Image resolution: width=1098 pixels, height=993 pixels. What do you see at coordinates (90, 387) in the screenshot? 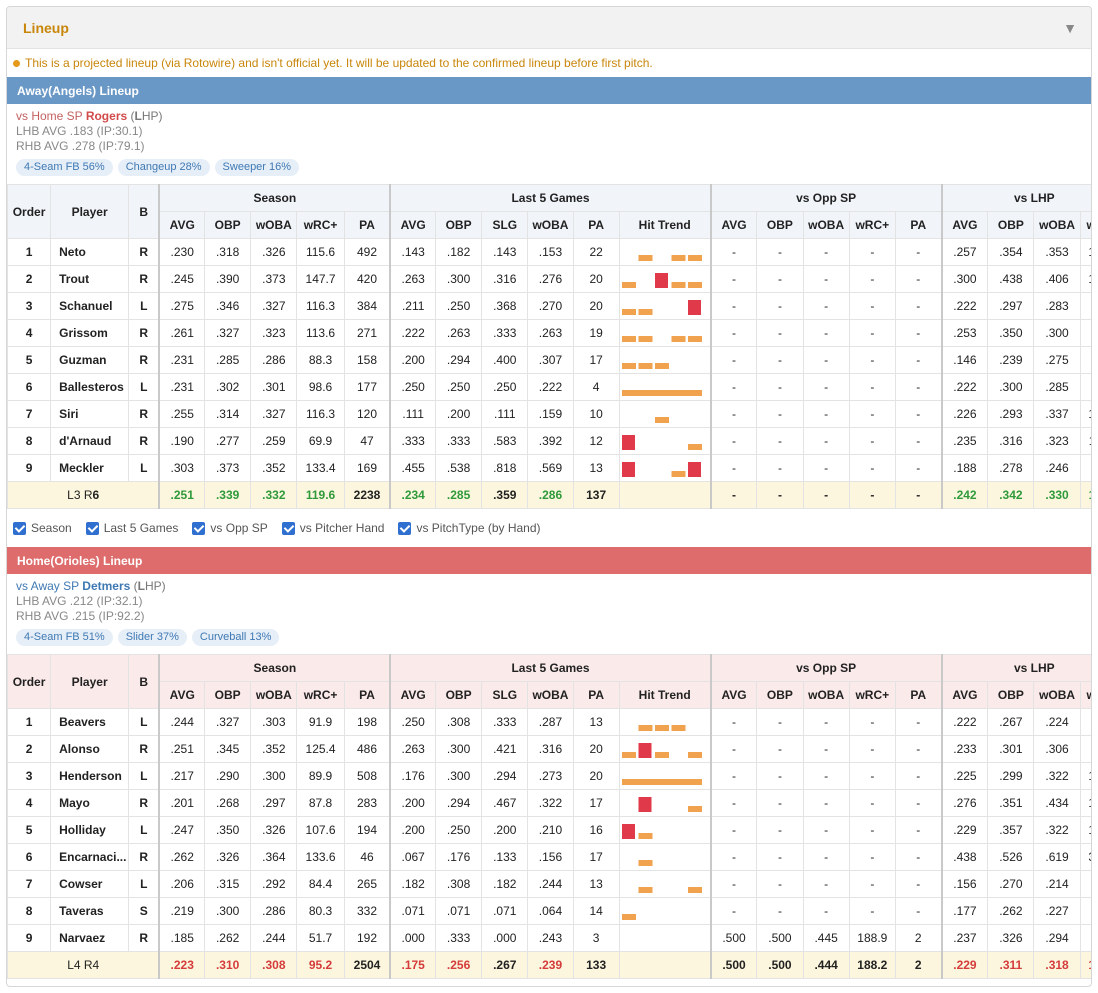
I see `player-name: Ballesteros` at bounding box center [90, 387].